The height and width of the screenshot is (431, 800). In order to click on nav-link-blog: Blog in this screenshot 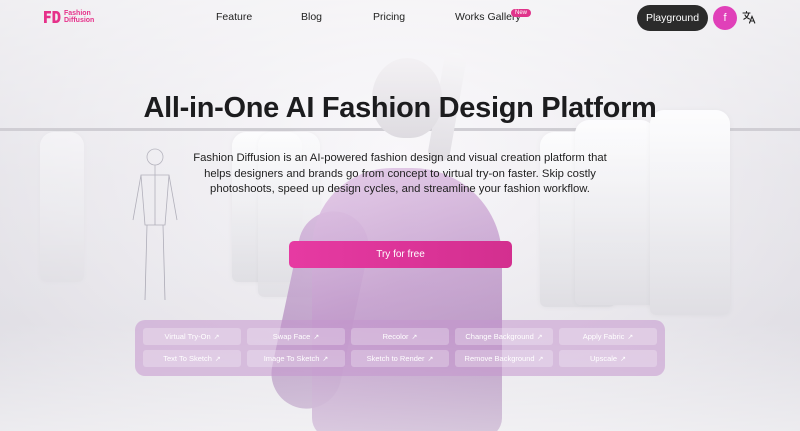, I will do `click(311, 17)`.